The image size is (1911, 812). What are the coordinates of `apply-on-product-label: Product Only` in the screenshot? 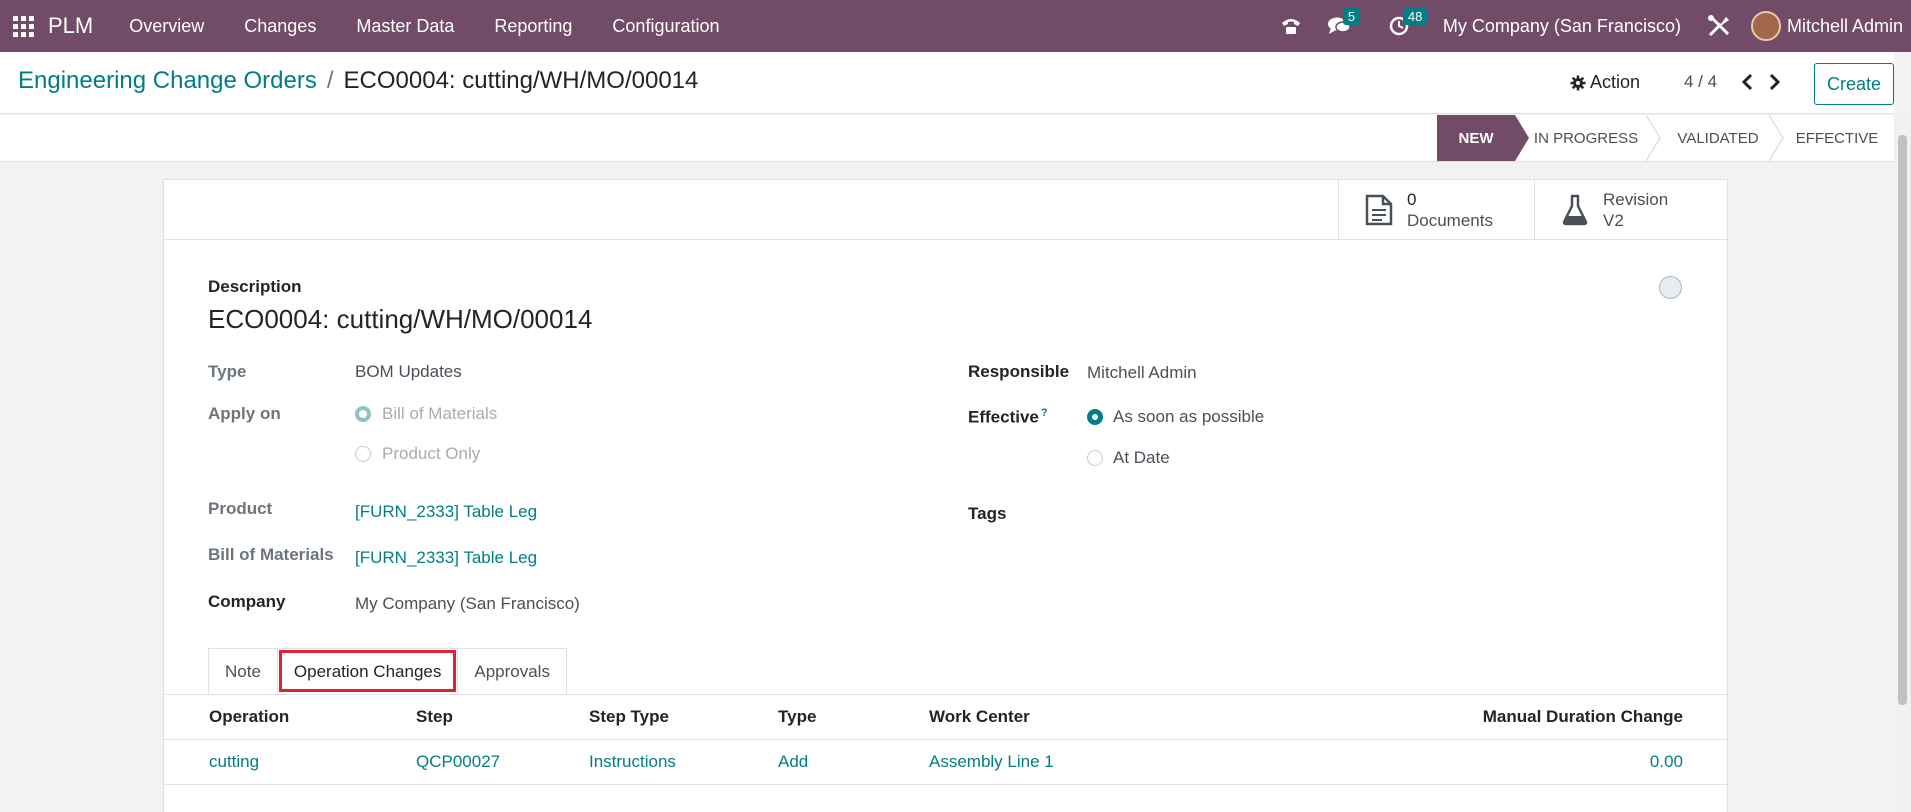 It's located at (431, 453).